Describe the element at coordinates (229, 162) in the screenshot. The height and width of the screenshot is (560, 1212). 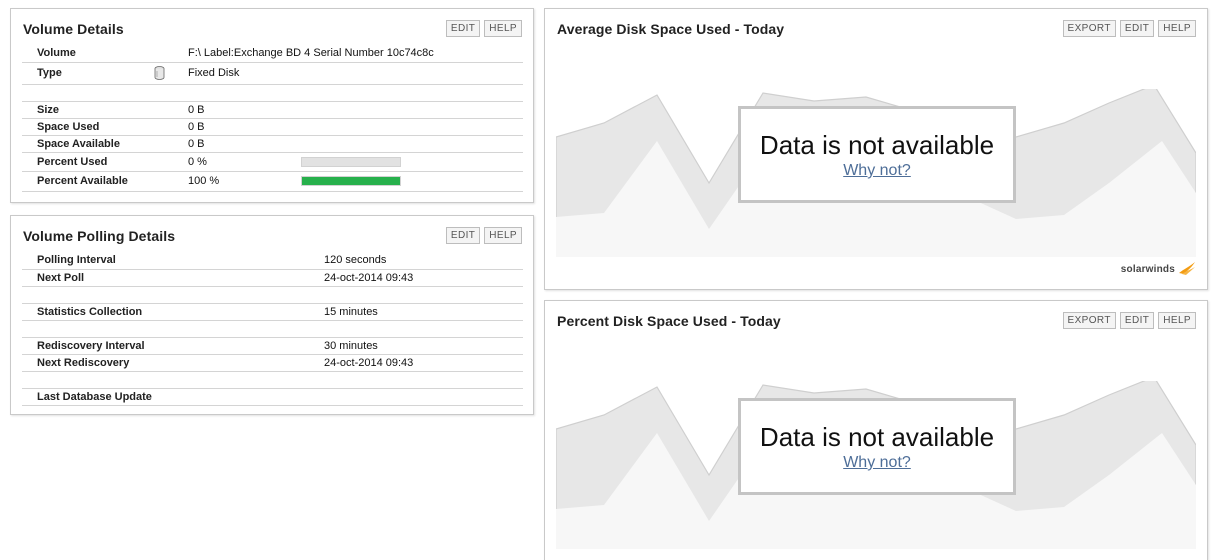
I see `percent-used-value: 0 %` at that location.